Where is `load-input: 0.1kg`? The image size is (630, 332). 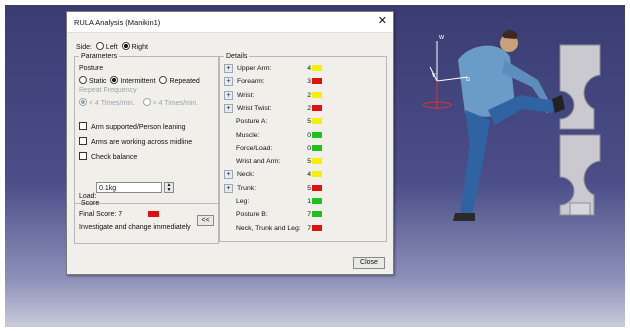 load-input: 0.1kg is located at coordinates (129, 187).